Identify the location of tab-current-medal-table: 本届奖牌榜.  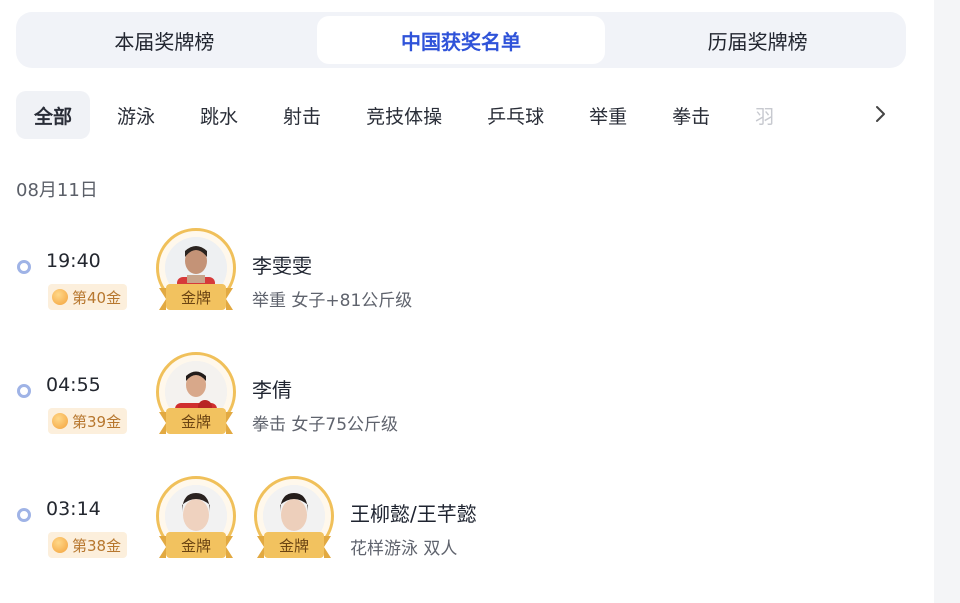
(164, 40).